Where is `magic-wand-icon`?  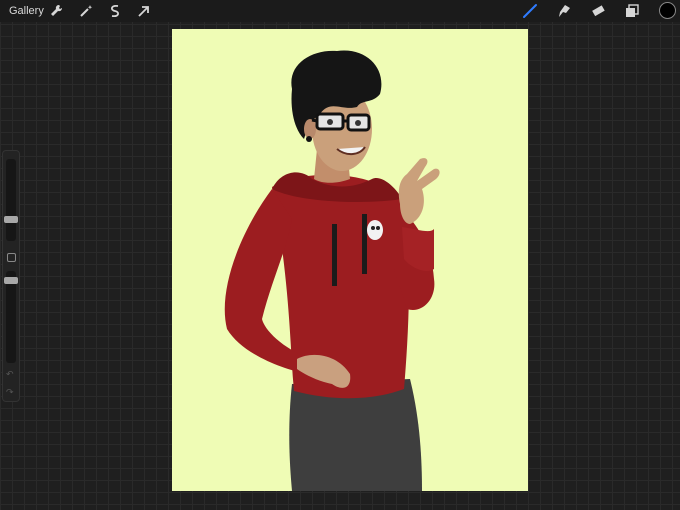
magic-wand-icon is located at coordinates (86, 11).